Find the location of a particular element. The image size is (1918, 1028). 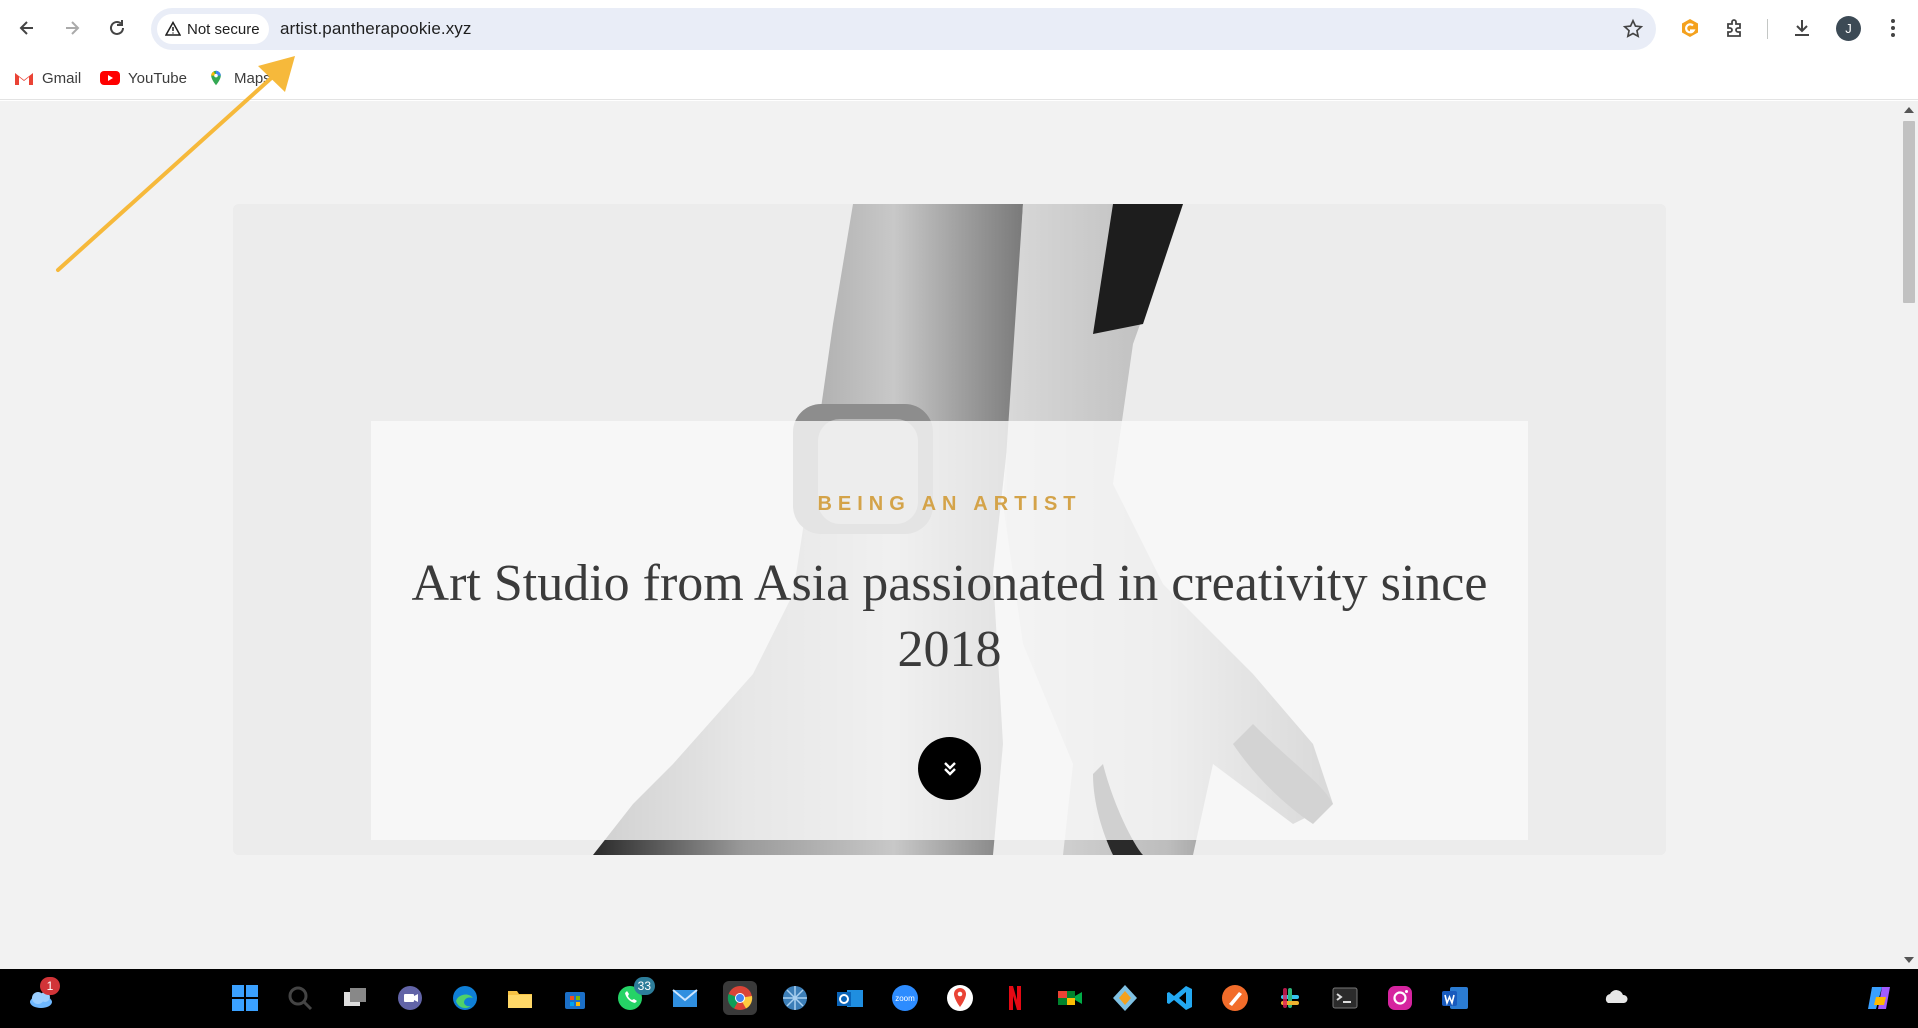

hero-eyebrow: BEING AN ARTIST is located at coordinates (949, 504).